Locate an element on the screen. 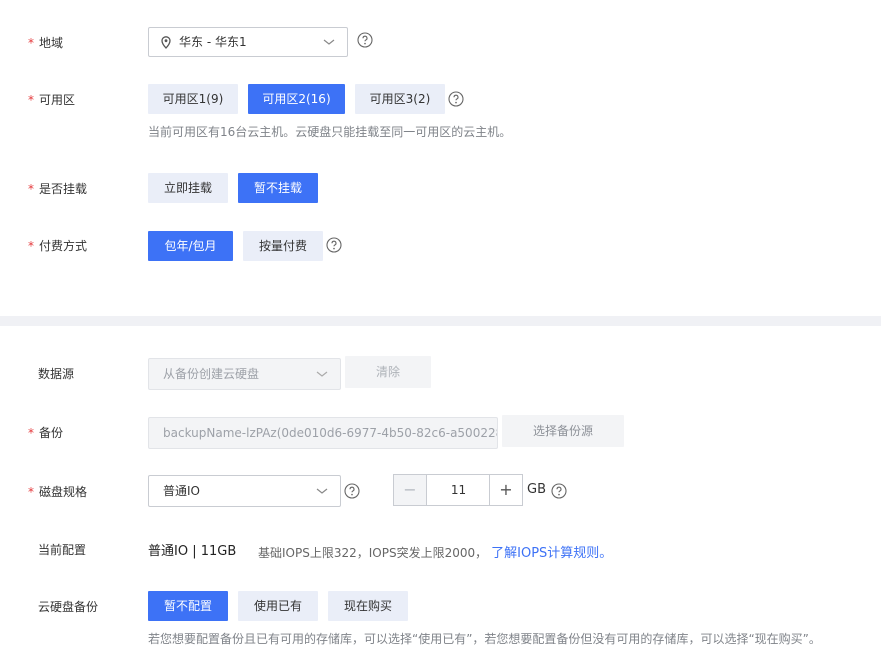 The height and width of the screenshot is (672, 881). iops-rules-link: 了解IOPS计算规则。 is located at coordinates (551, 553).